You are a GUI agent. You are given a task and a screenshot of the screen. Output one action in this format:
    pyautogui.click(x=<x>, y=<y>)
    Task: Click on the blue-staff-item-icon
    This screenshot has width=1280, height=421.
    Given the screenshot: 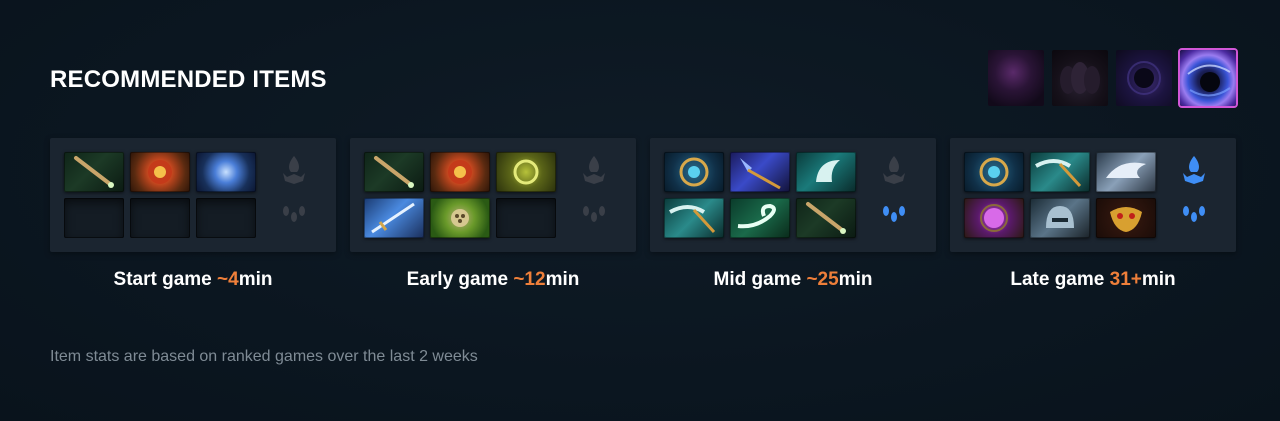 What is the action you would take?
    pyautogui.click(x=760, y=172)
    